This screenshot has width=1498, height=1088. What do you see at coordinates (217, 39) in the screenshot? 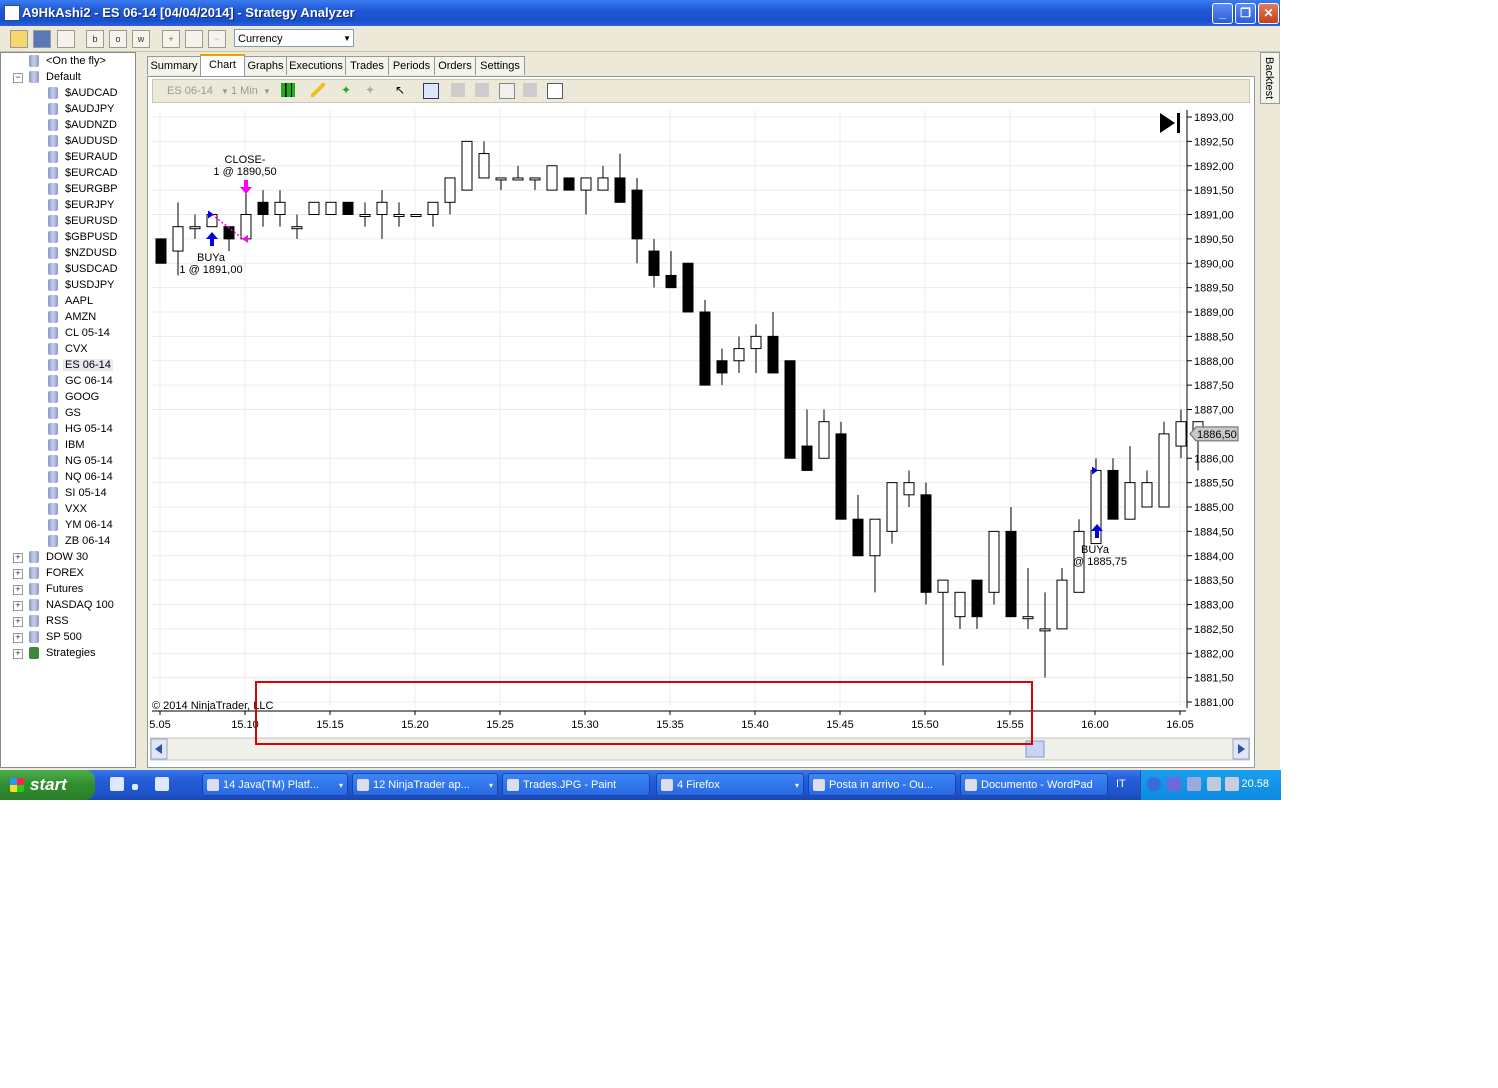
I see `remove-icon: −` at bounding box center [217, 39].